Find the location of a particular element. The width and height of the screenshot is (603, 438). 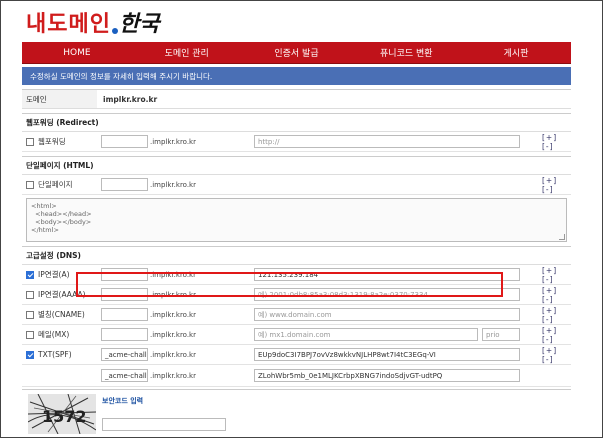

nav-board: 게시판 is located at coordinates (516, 52).